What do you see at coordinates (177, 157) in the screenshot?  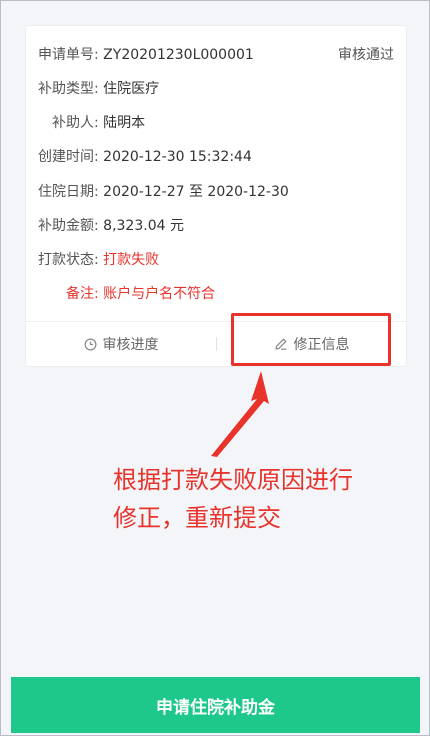 I see `created-time-value: 2020-12-30 15:32:44` at bounding box center [177, 157].